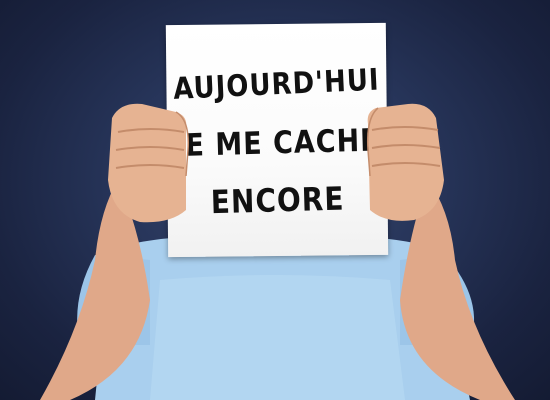 This screenshot has width=550, height=400. I want to click on sign-line-3: ENCORE, so click(277, 200).